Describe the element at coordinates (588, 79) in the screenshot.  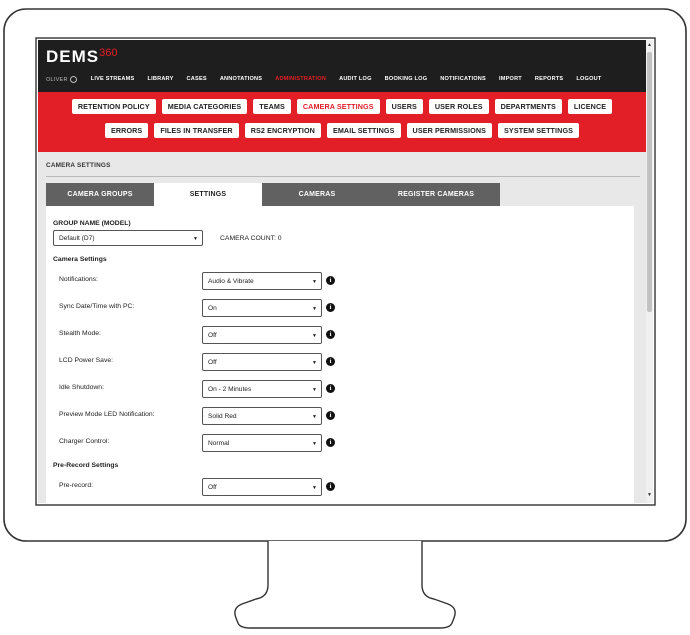
I see `nav-item-logout: LOGOUT` at that location.